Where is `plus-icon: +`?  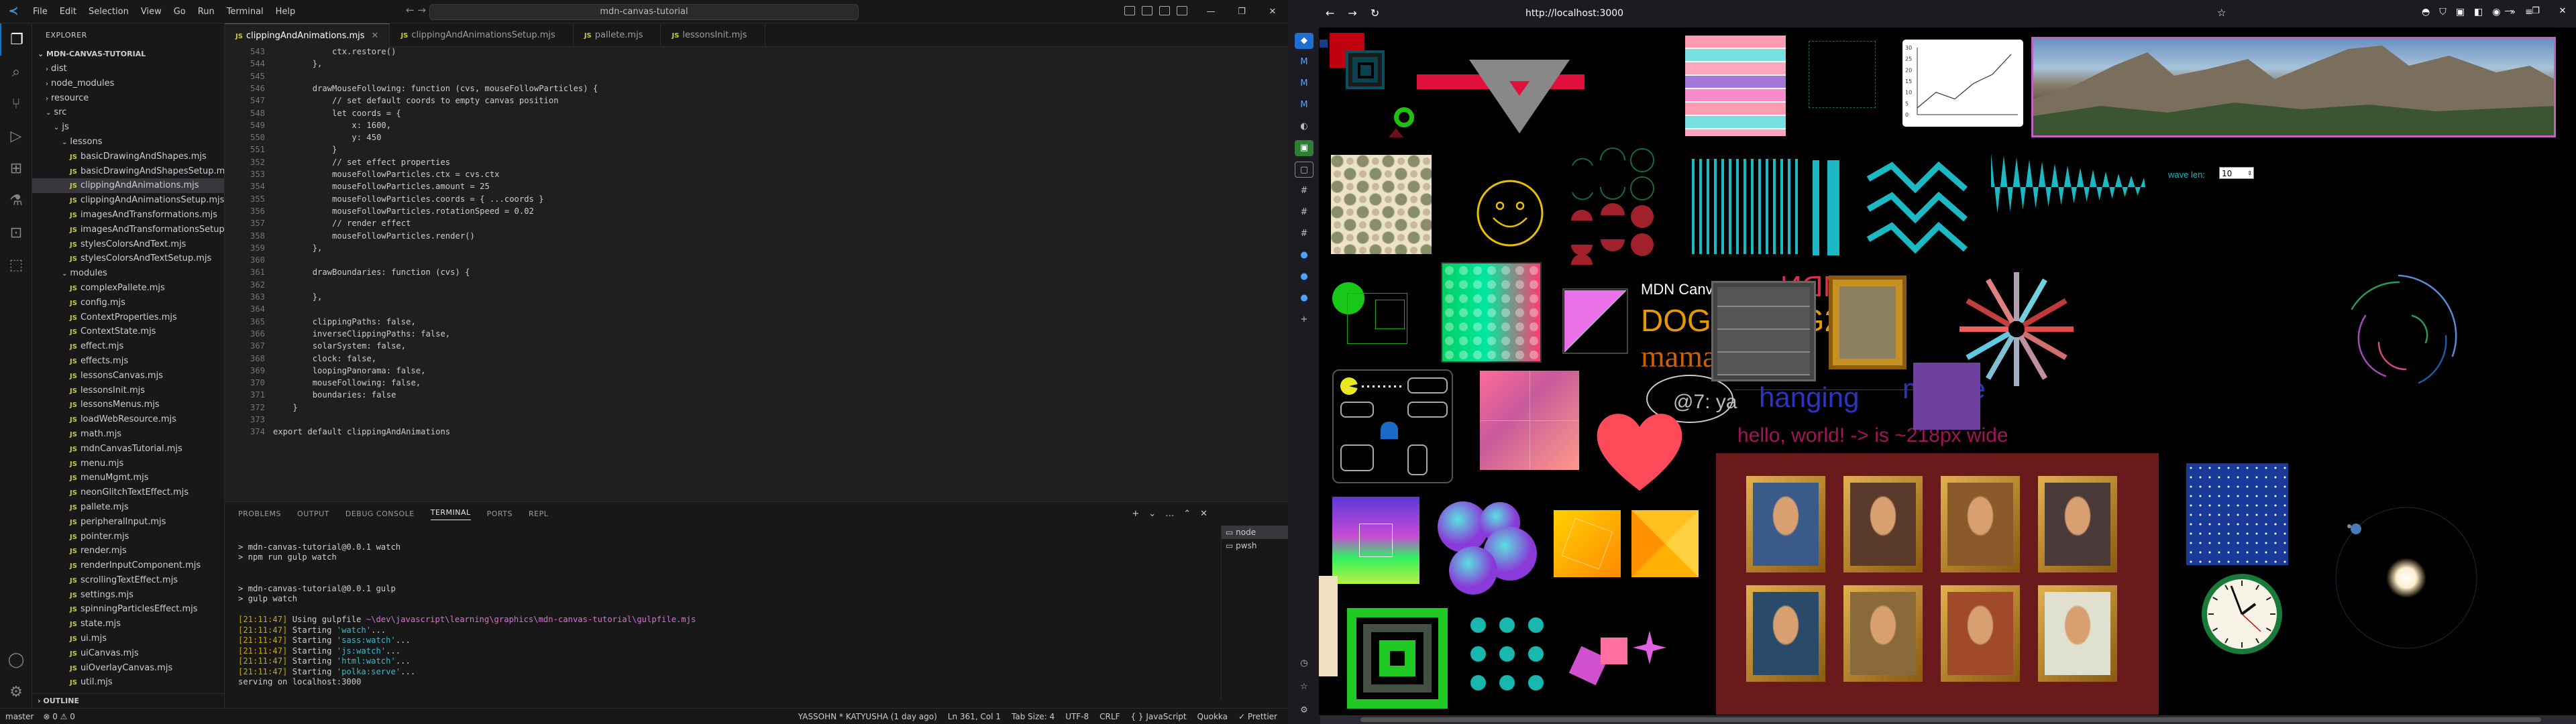 plus-icon: + is located at coordinates (1135, 514).